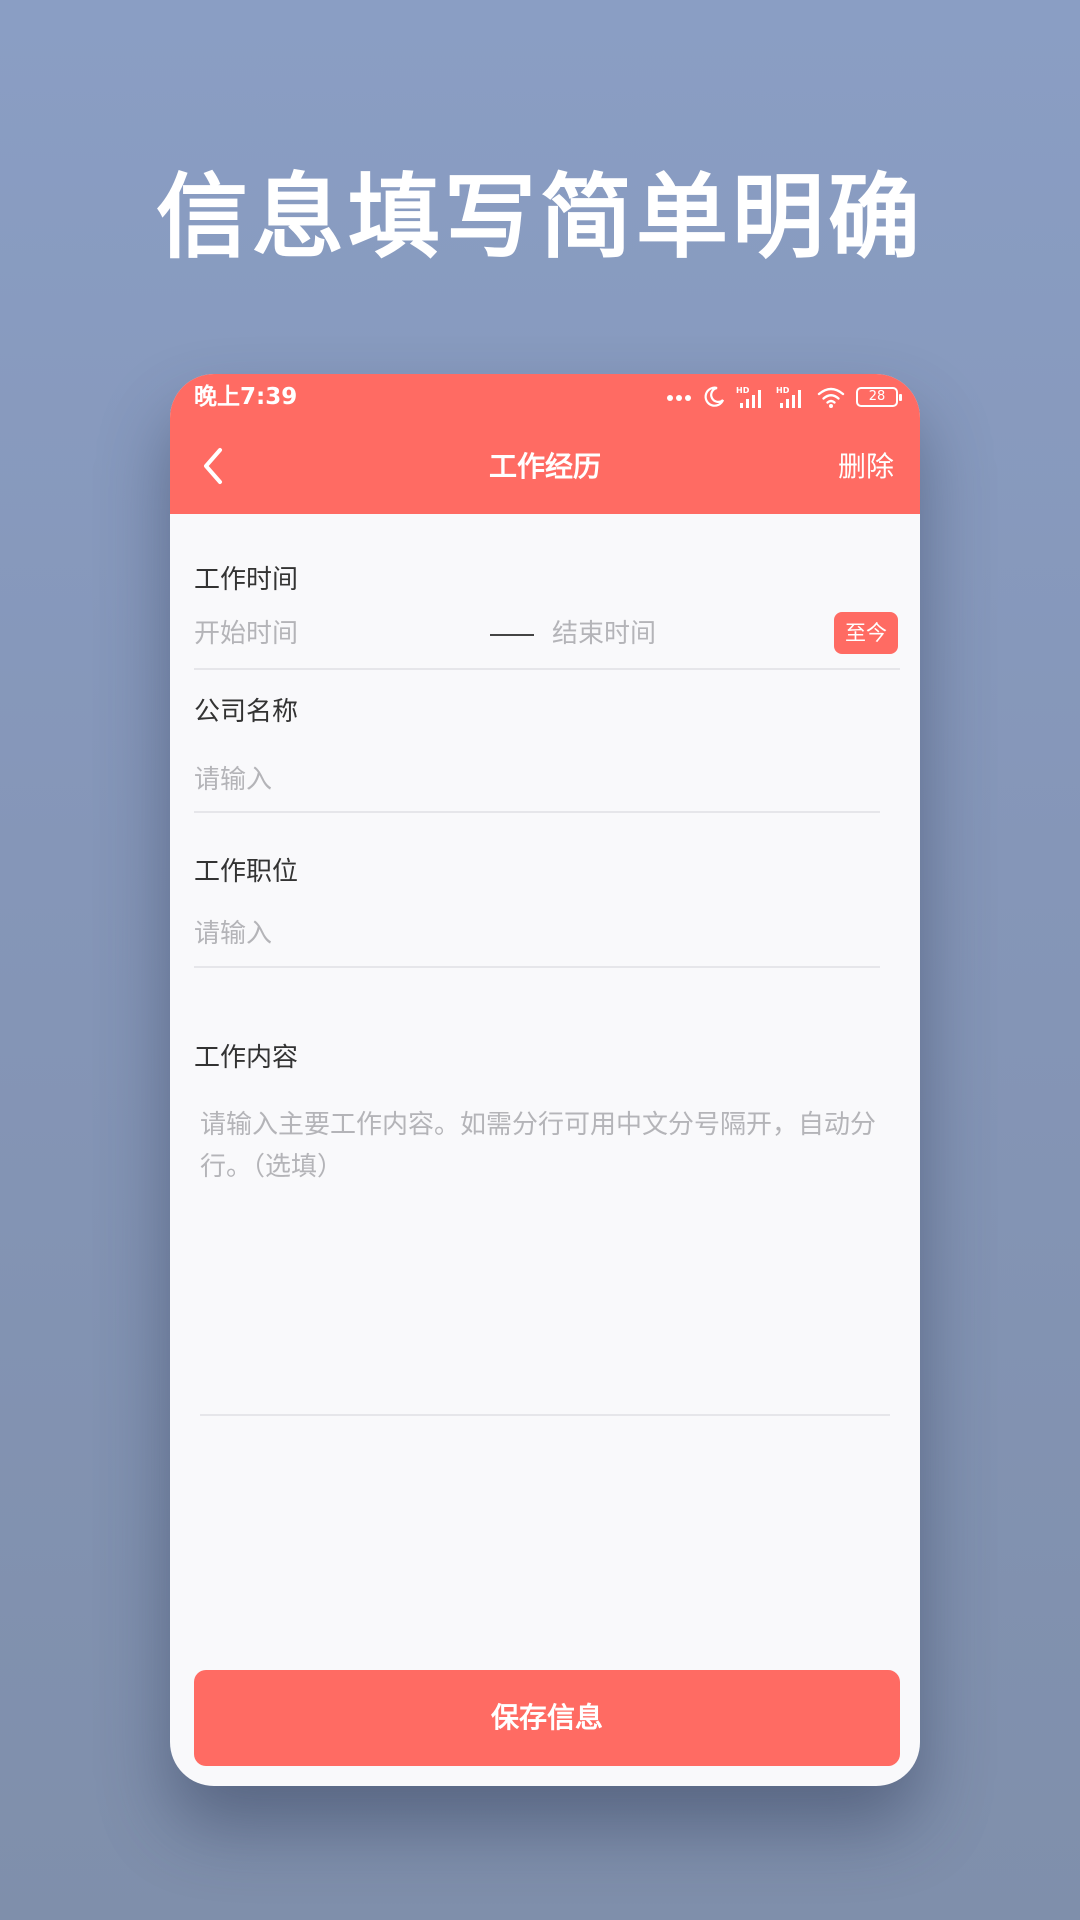 The height and width of the screenshot is (1920, 1080). What do you see at coordinates (604, 634) in the screenshot?
I see `end-time-picker: 结束时间` at bounding box center [604, 634].